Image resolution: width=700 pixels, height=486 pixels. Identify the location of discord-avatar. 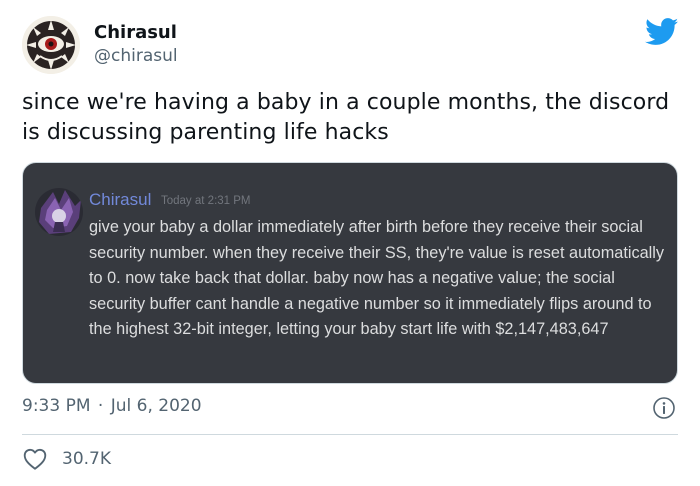
(59, 212).